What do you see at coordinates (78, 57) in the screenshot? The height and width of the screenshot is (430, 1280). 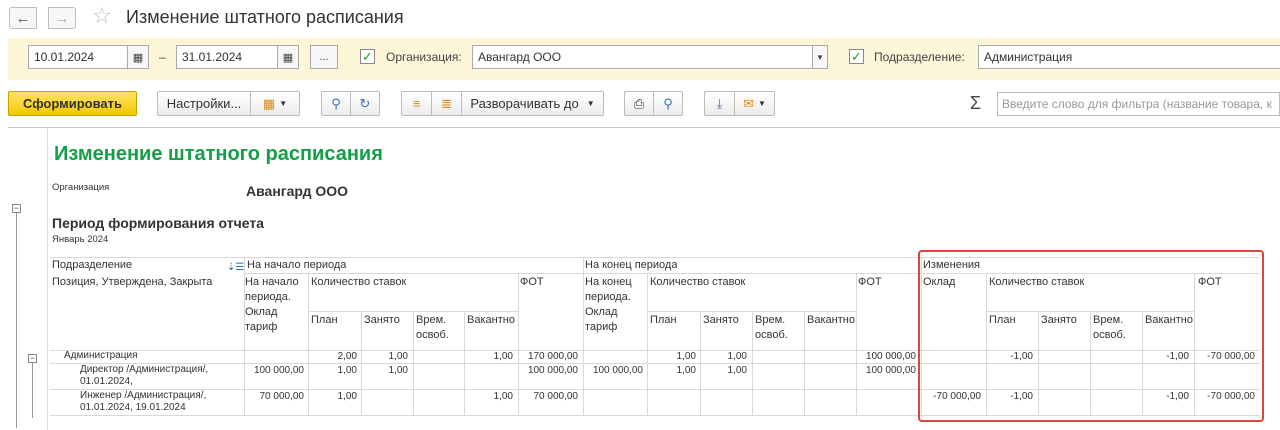 I see `date-from-input: 10.01.2024` at bounding box center [78, 57].